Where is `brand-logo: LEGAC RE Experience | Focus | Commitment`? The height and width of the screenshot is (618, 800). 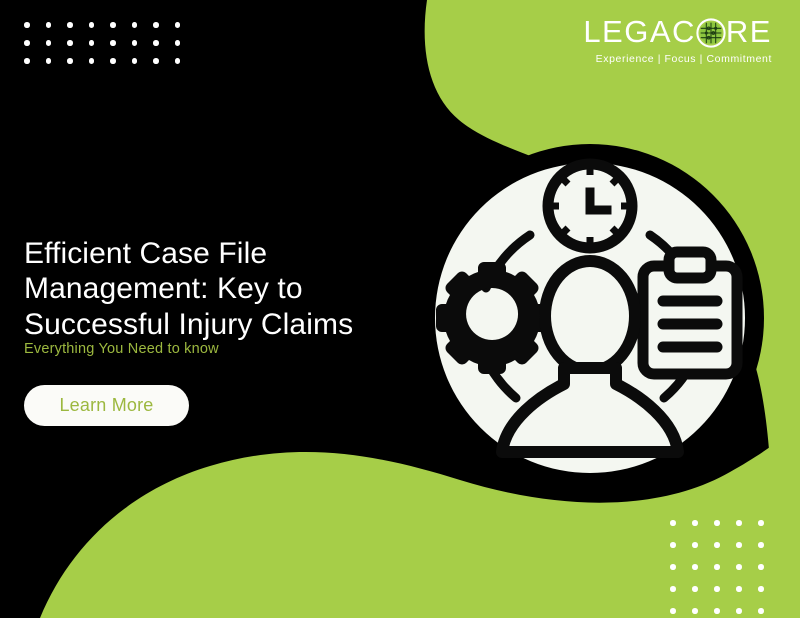
brand-logo: LEGAC RE Experience | Focus | Commitment is located at coordinates (677, 40).